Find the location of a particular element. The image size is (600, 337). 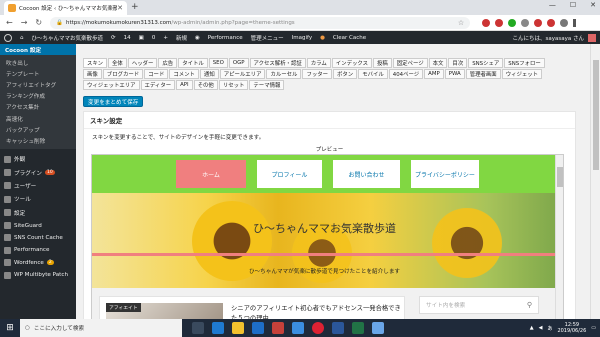

tab-0: スキン is located at coordinates (95, 63).